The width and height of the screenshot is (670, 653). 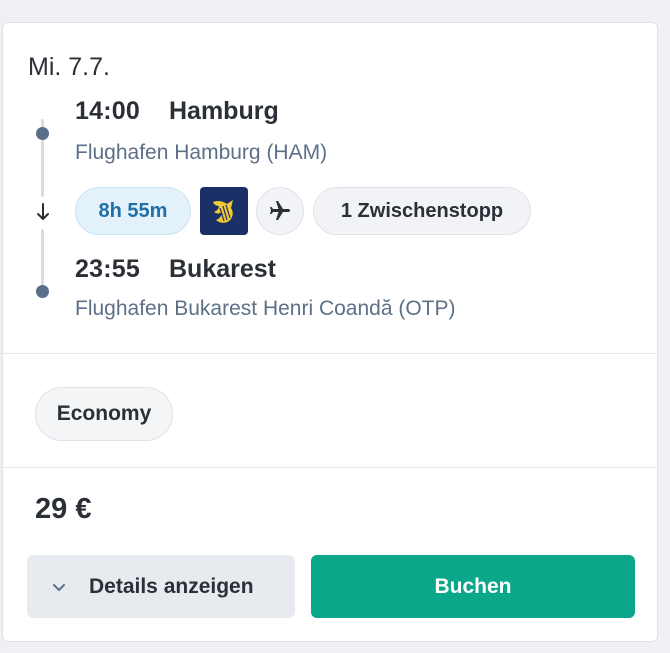 What do you see at coordinates (133, 211) in the screenshot?
I see `flight-duration-badge: 8h 55m` at bounding box center [133, 211].